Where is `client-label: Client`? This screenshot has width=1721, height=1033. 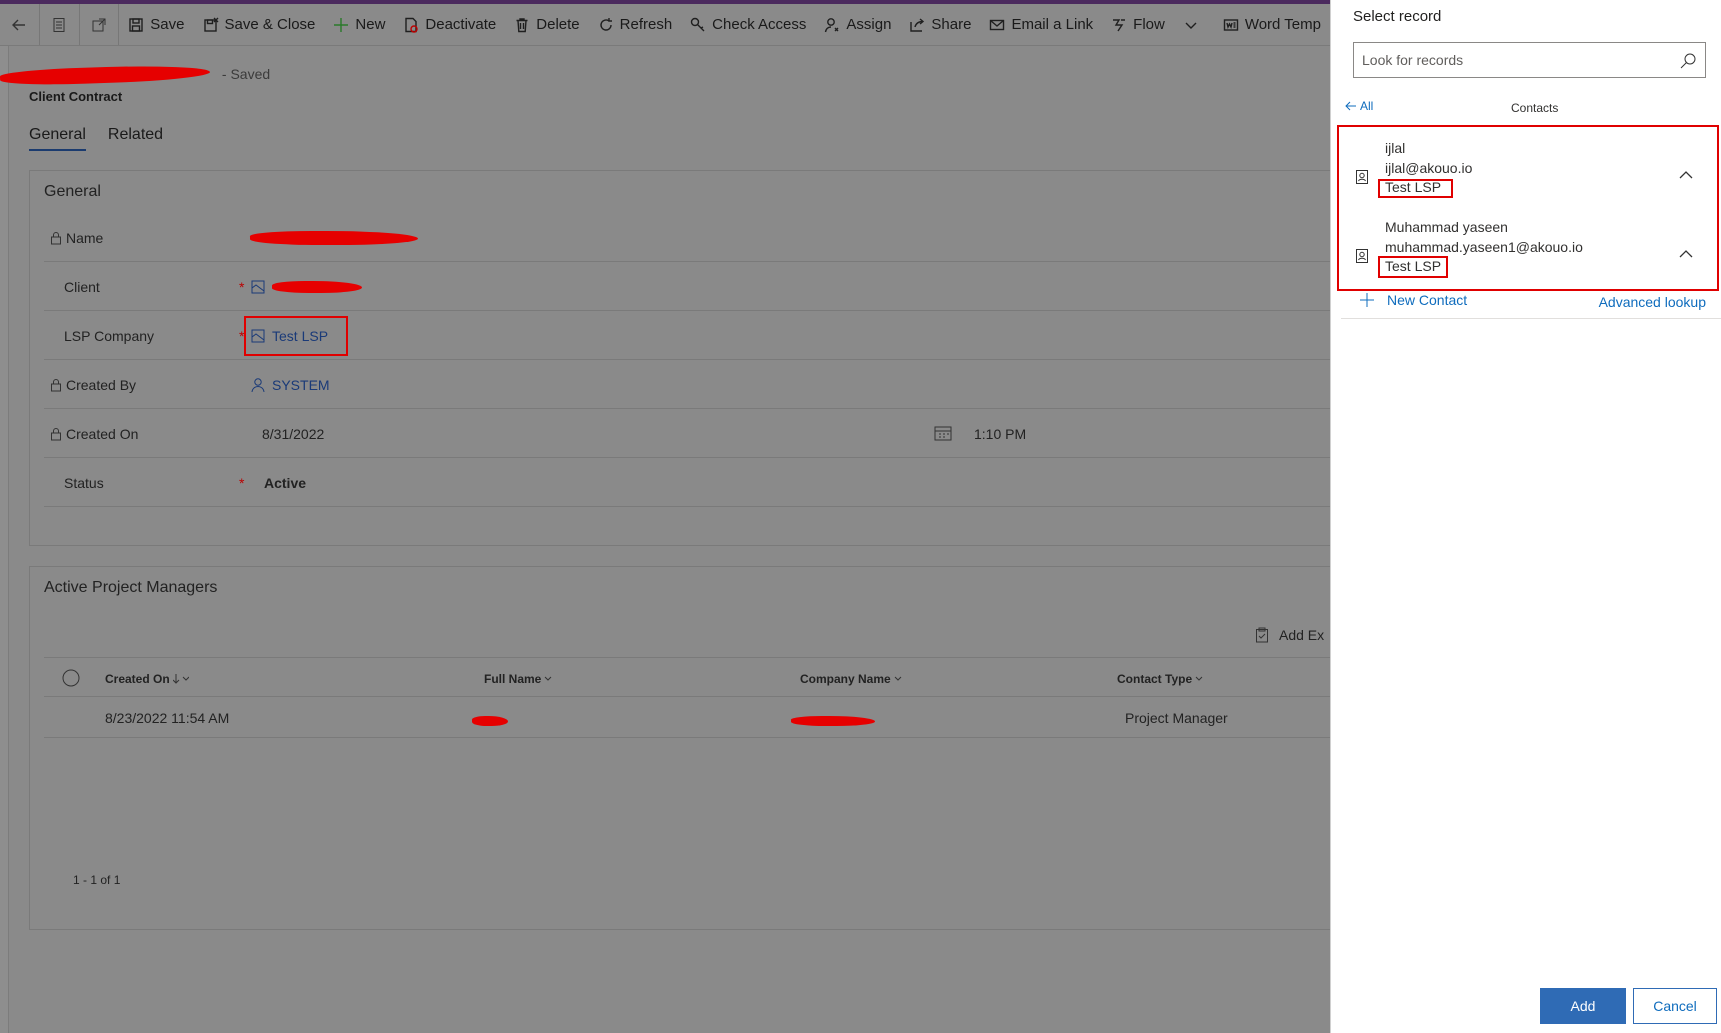
client-label: Client is located at coordinates (82, 286).